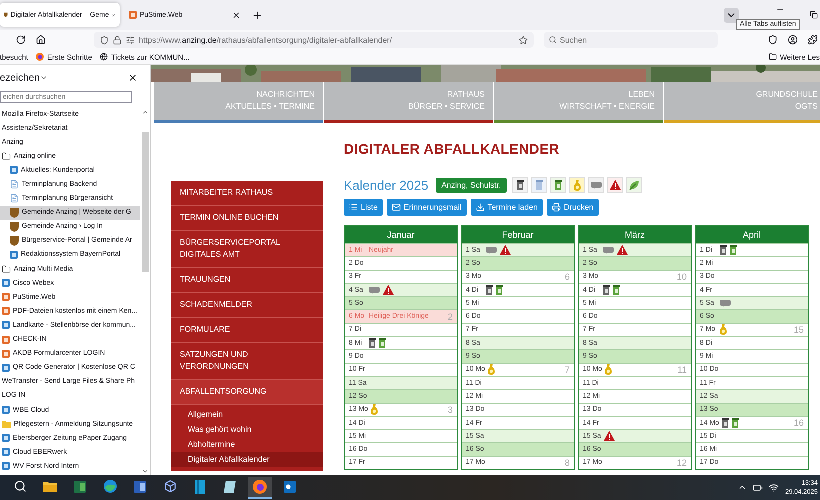 This screenshot has width=820, height=500. I want to click on month-header: Februar, so click(518, 234).